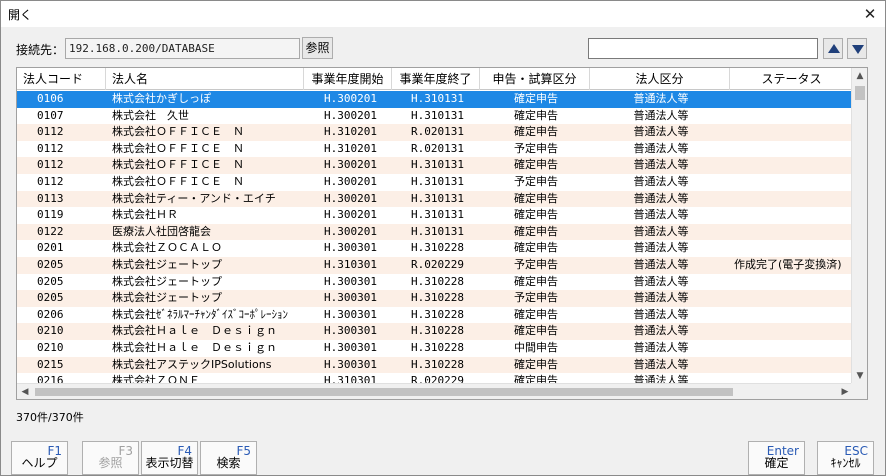 Image resolution: width=886 pixels, height=476 pixels. I want to click on toggle-view-label: 表示切替, so click(169, 463).